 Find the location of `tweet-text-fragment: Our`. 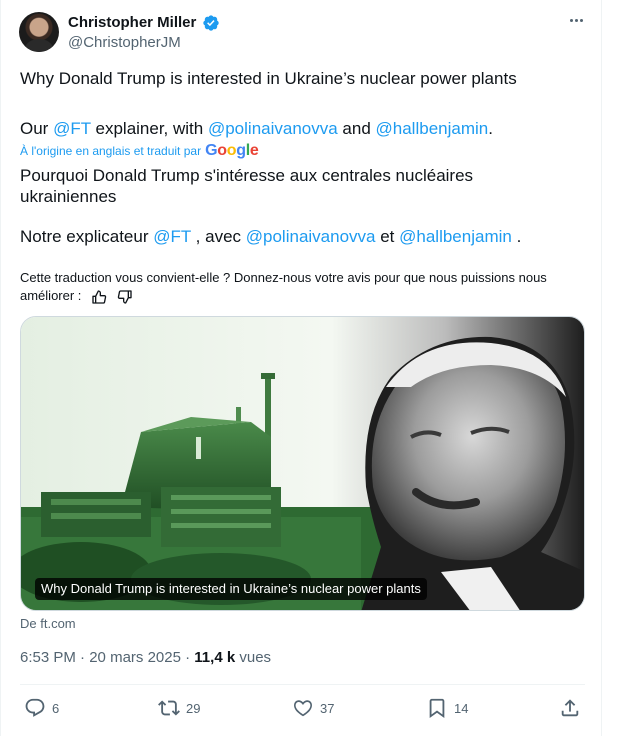

tweet-text-fragment: Our is located at coordinates (37, 128).